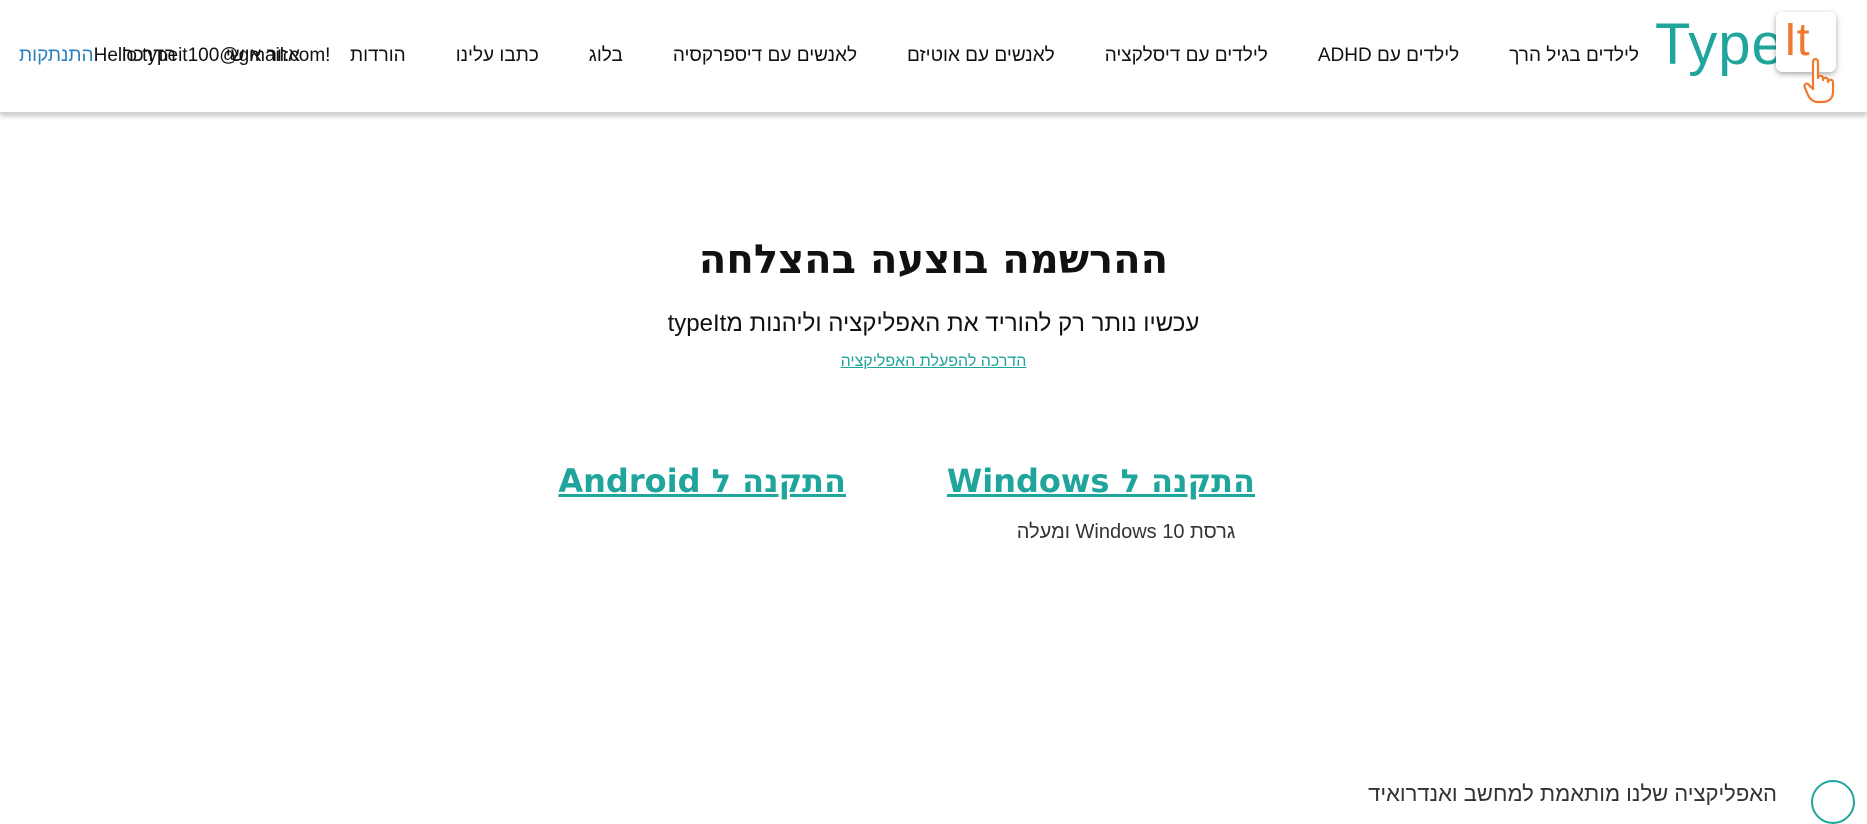  I want to click on nav-item-downloads: הורדות, so click(378, 56).